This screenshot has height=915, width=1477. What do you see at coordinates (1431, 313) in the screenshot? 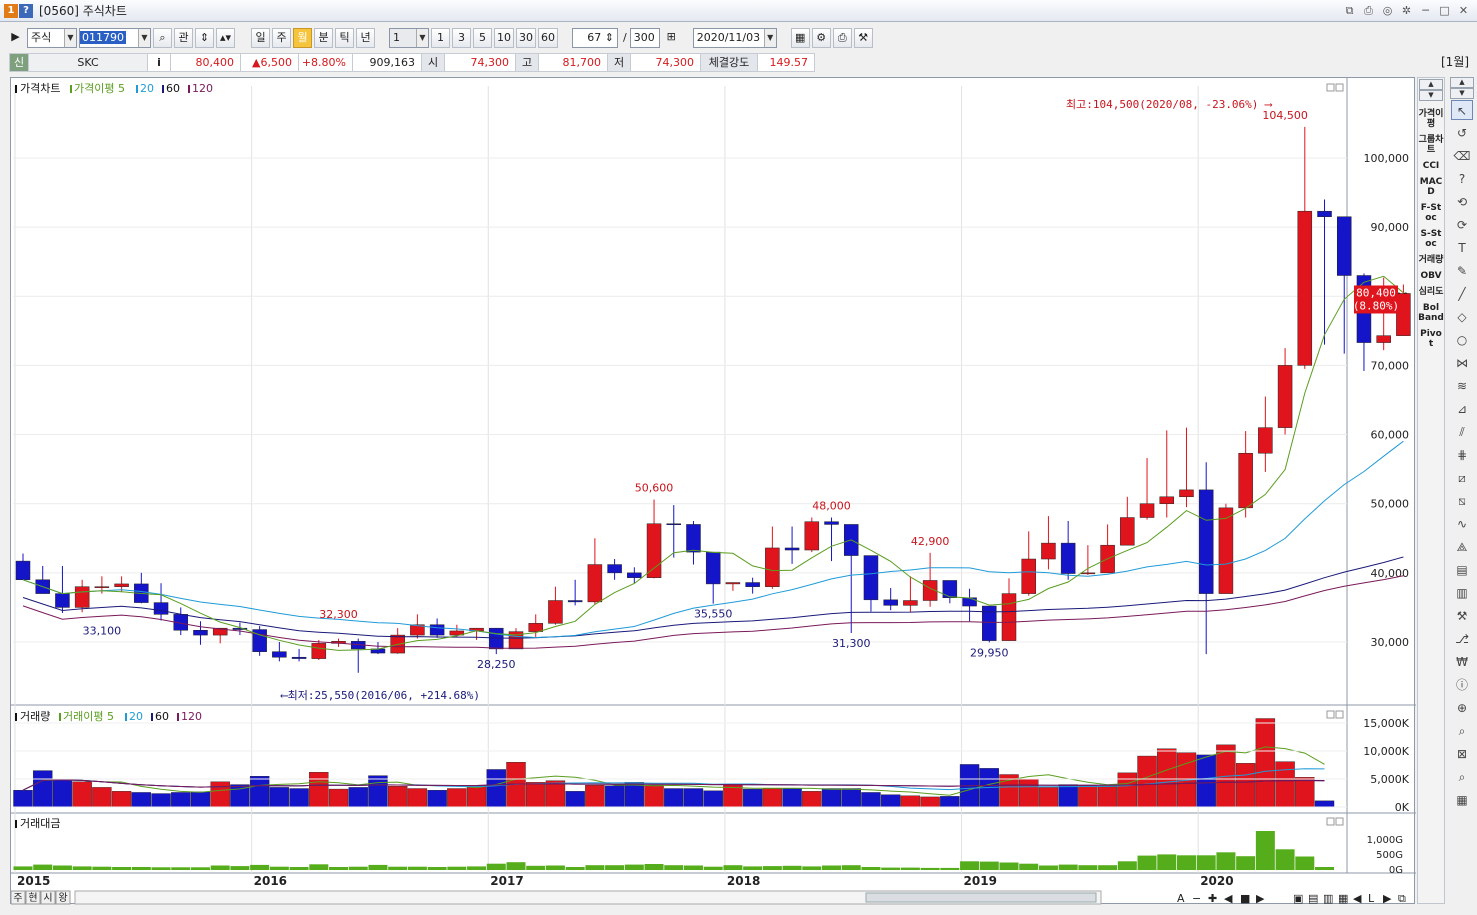
I see `indicator-9: Bol Band` at bounding box center [1431, 313].